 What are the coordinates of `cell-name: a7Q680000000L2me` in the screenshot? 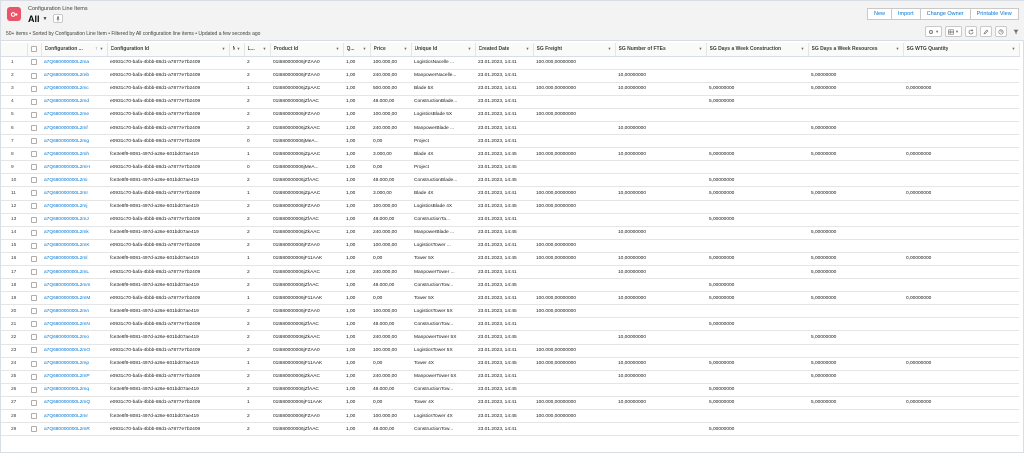 It's located at (74, 115).